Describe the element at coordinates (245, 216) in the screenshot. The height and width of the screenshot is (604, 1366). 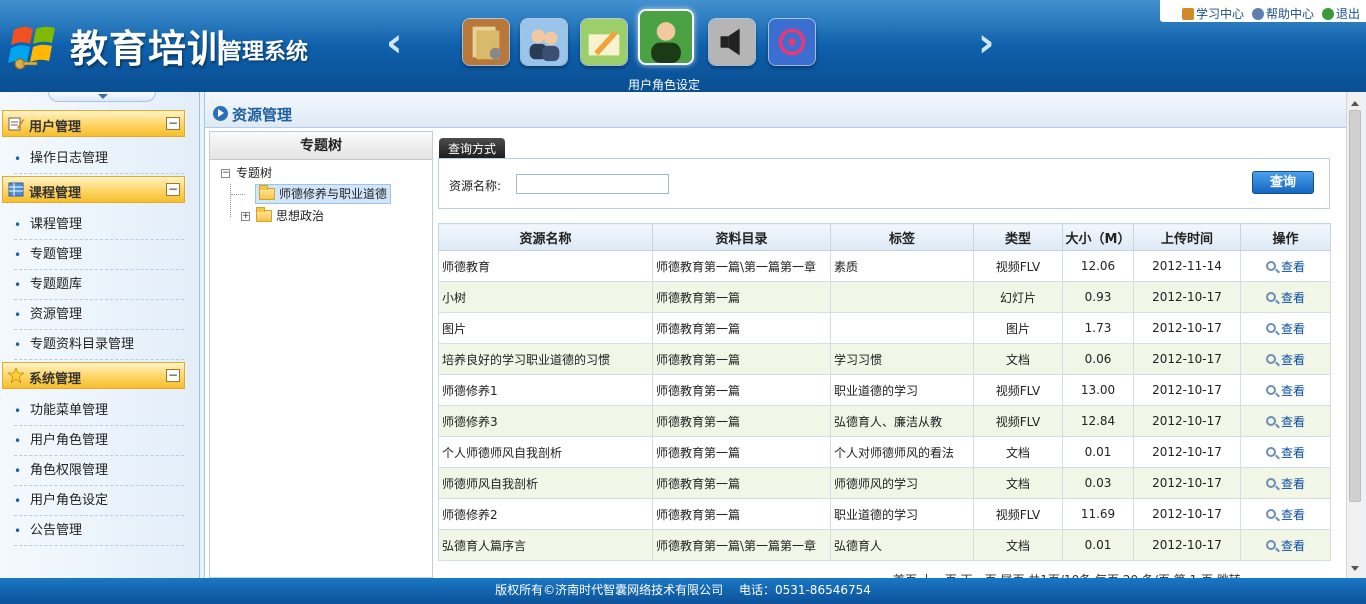
I see `tree-expand-icon: +` at that location.